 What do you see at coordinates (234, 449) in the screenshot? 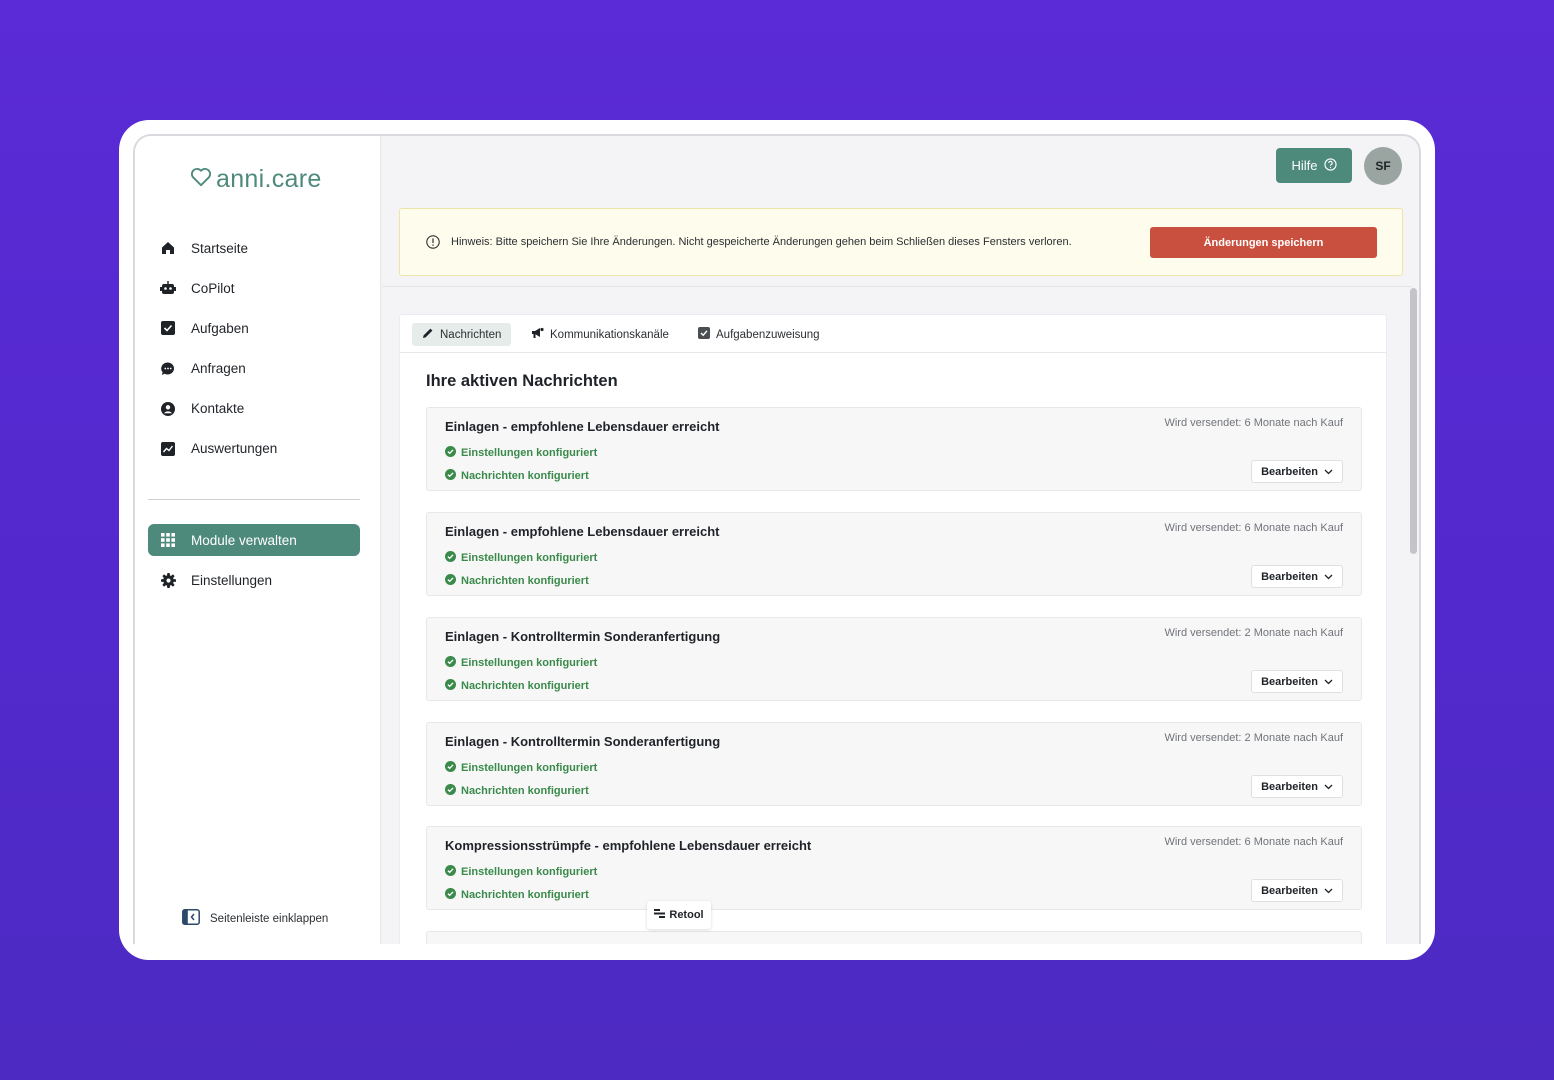
I see `sidebar-item-label: Auswertungen` at bounding box center [234, 449].